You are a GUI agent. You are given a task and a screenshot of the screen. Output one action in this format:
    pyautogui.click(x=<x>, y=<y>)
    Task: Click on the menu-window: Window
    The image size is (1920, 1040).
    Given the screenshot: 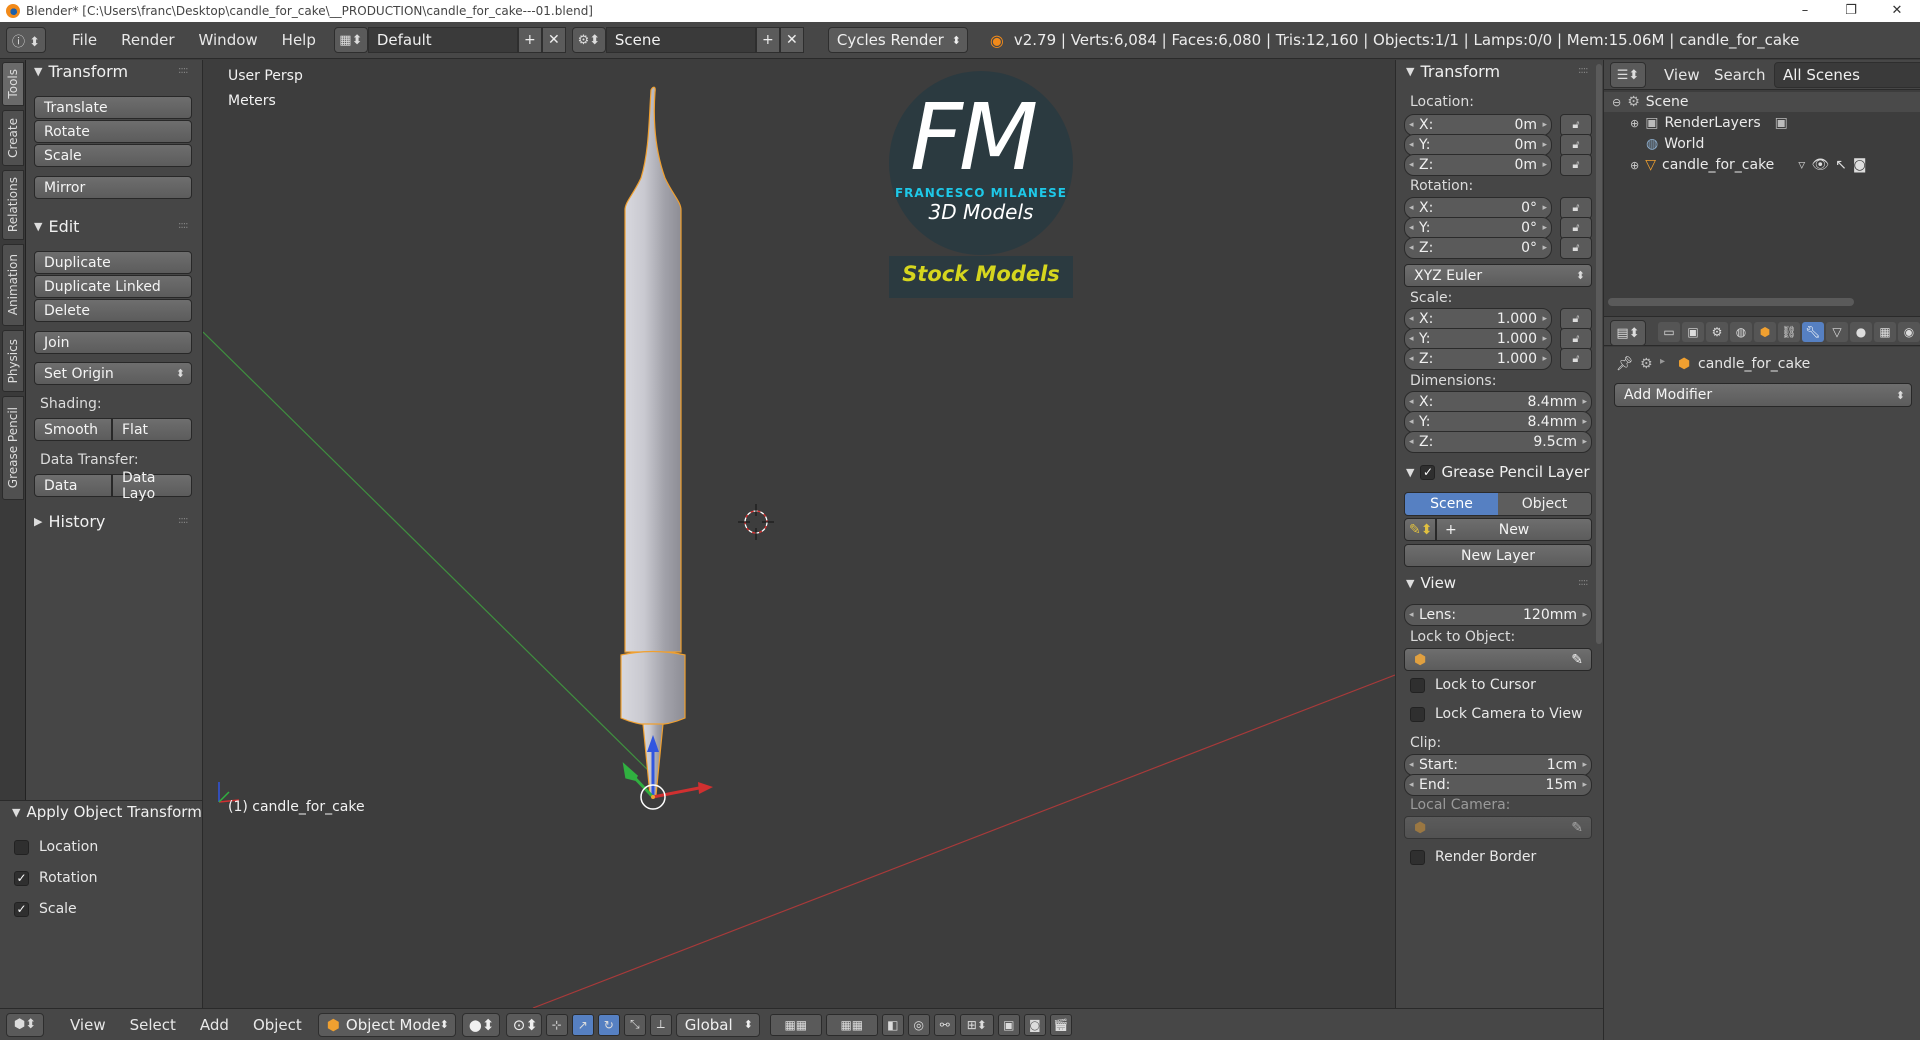 What is the action you would take?
    pyautogui.click(x=228, y=40)
    